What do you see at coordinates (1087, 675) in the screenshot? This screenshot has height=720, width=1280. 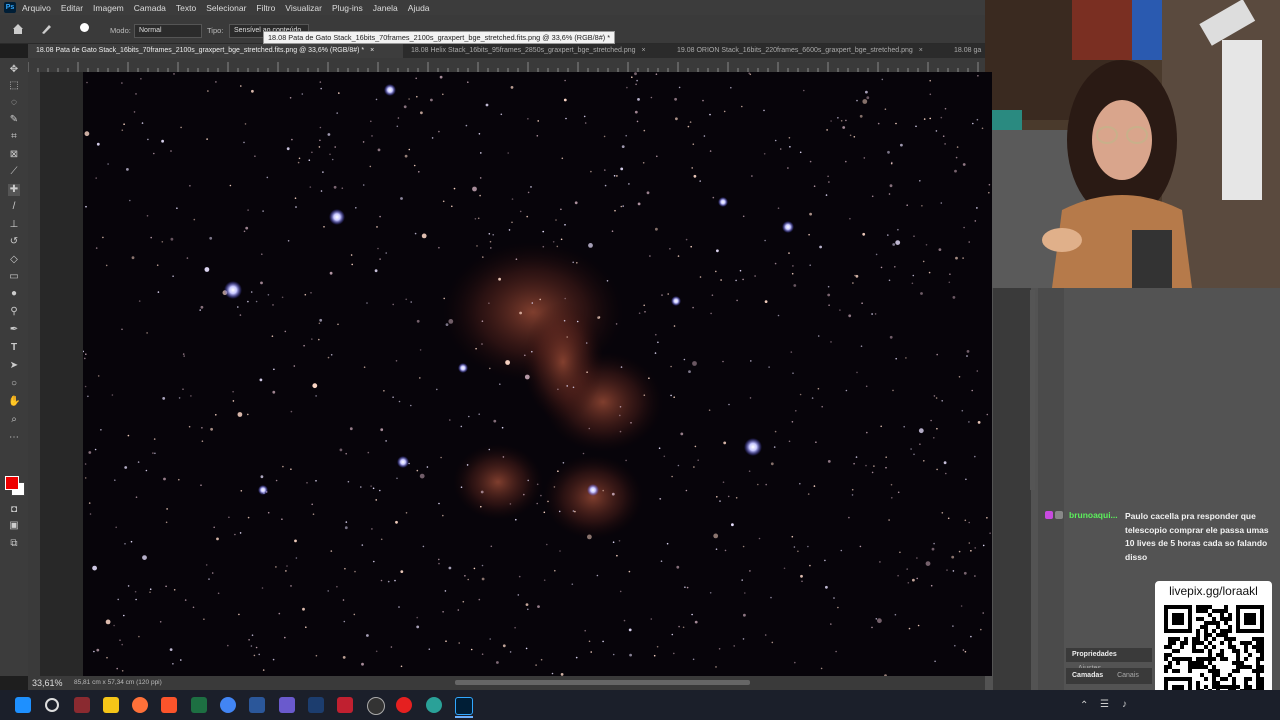 I see `tab-layers: Camadas` at bounding box center [1087, 675].